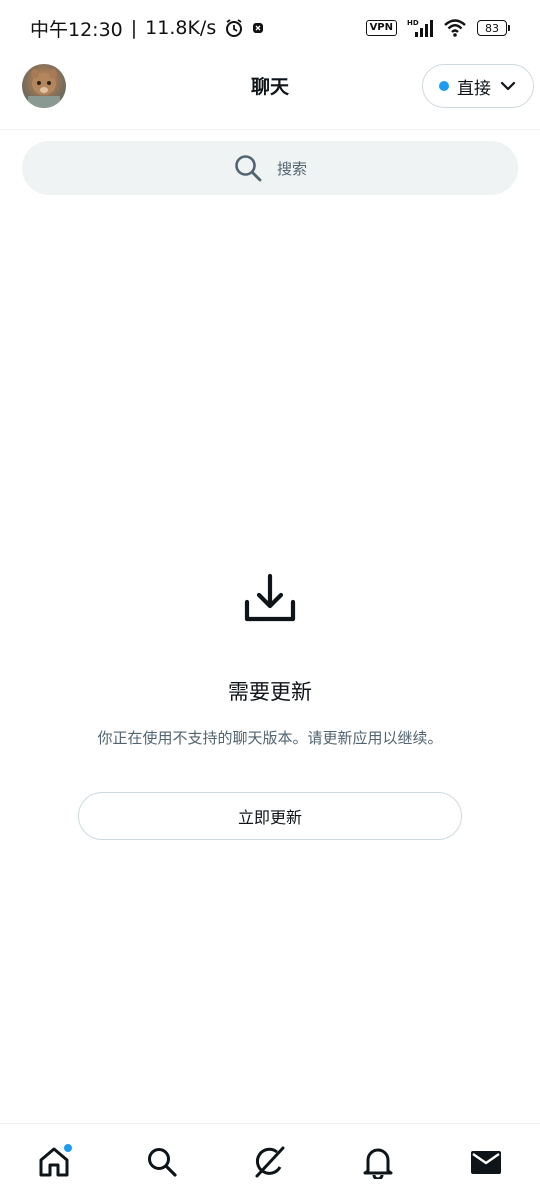  I want to click on bell-icon, so click(378, 1163).